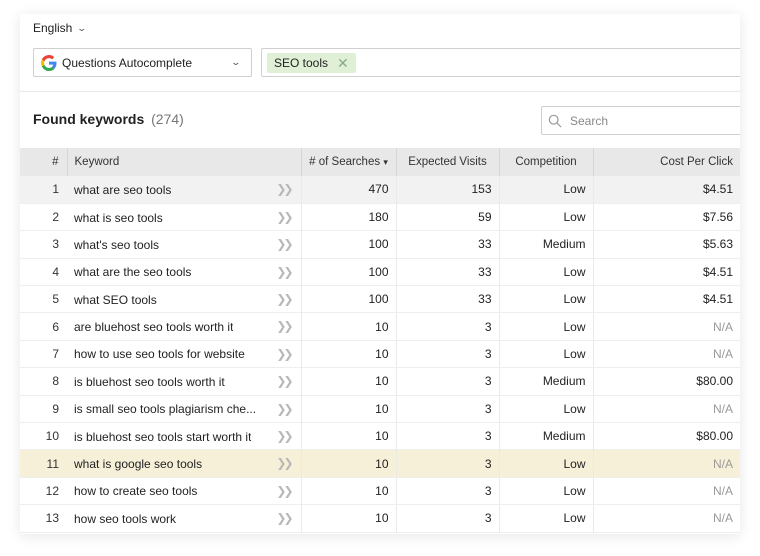 Image resolution: width=760 pixels, height=556 pixels. I want to click on table-row: 5 what SEO tools ❯❯ 100 33 Low $4.51, so click(380, 299).